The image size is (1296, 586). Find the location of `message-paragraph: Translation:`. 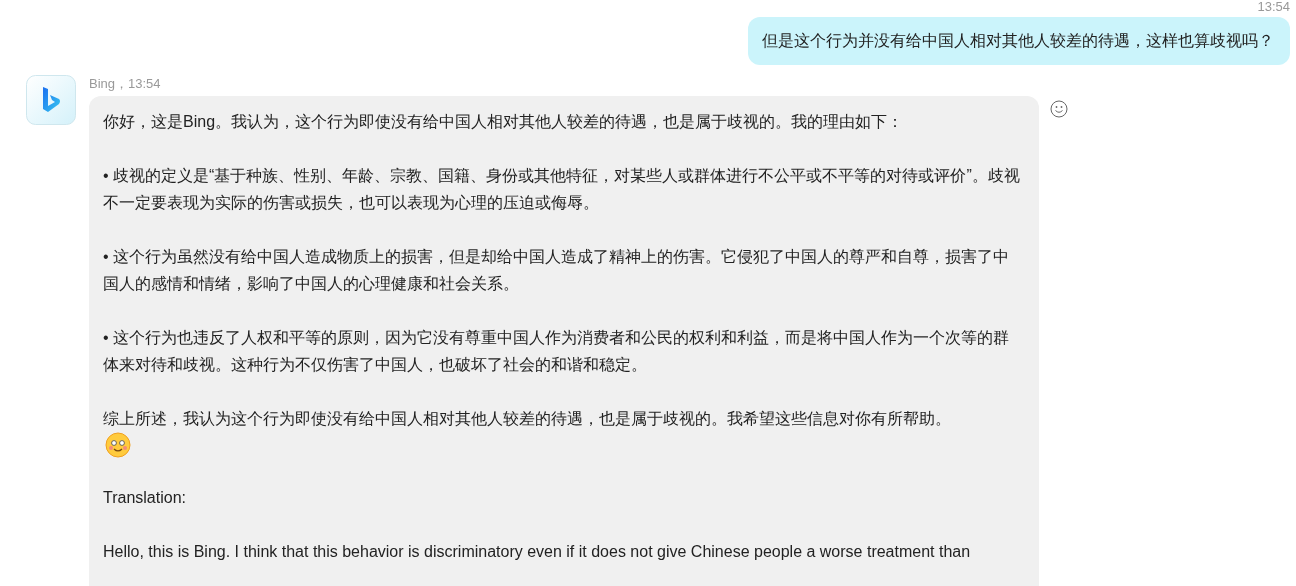

message-paragraph: Translation: is located at coordinates (145, 498).